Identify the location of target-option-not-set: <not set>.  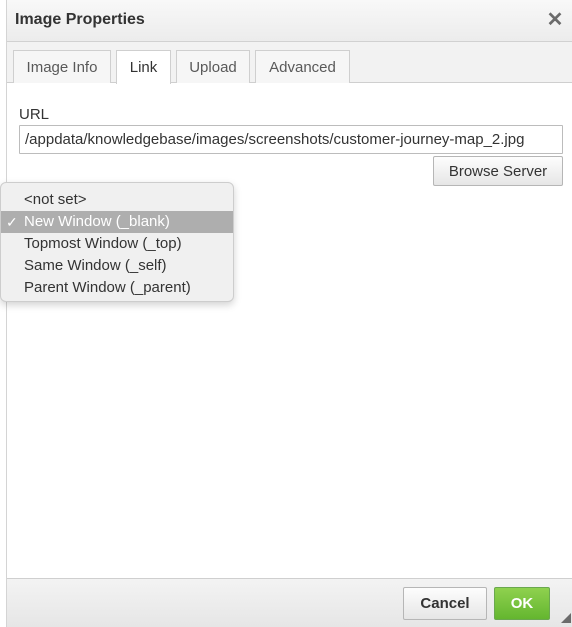
(117, 200).